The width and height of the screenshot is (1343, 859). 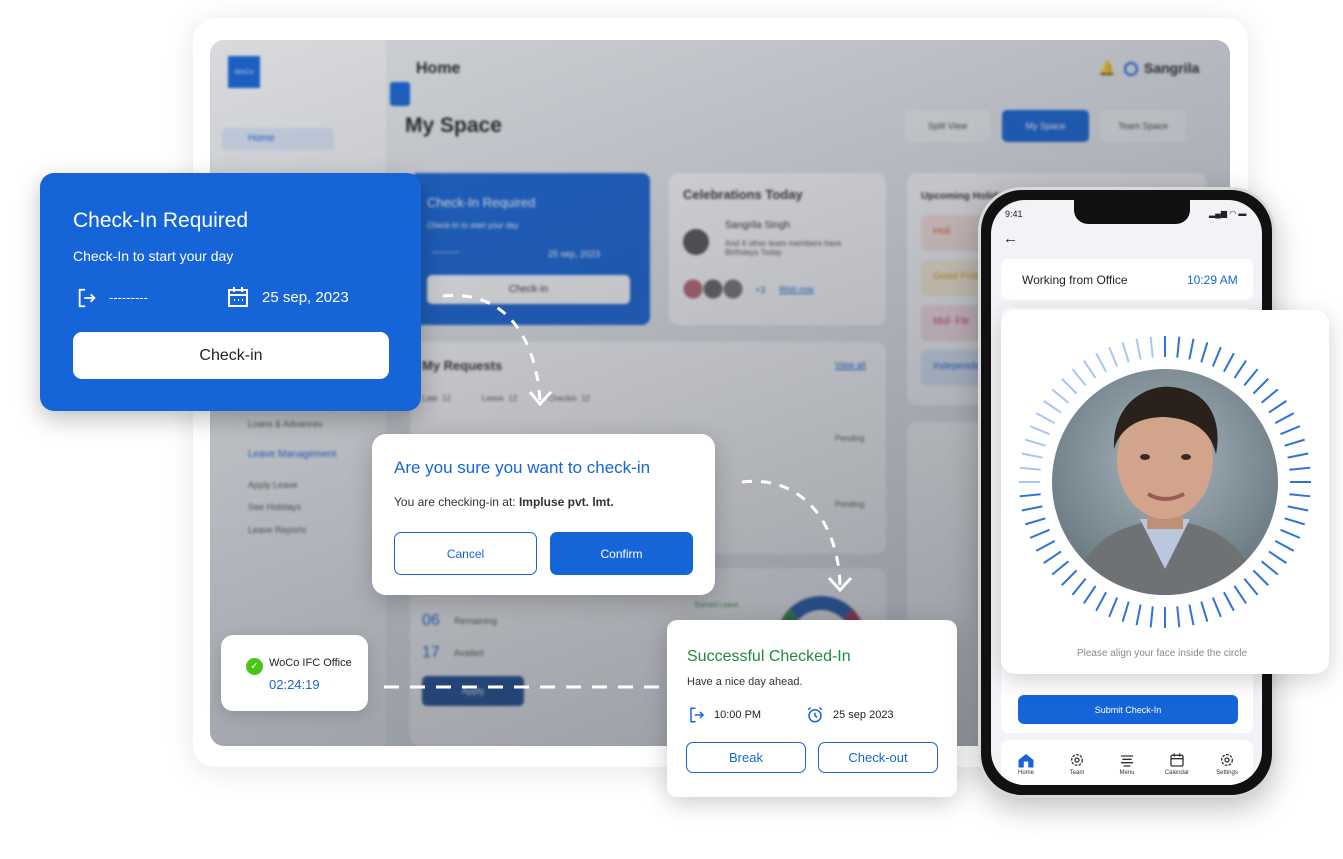 What do you see at coordinates (1177, 764) in the screenshot?
I see `nav-calendar: Calendar` at bounding box center [1177, 764].